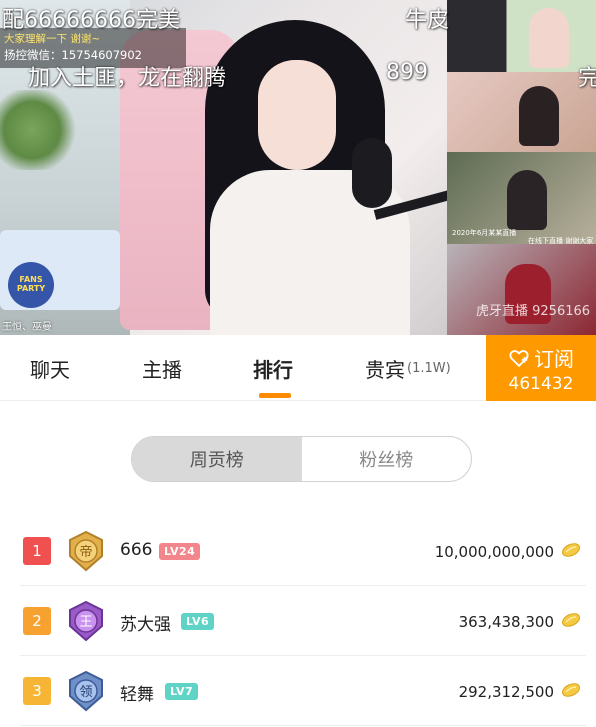 Image resolution: width=596 pixels, height=727 pixels. What do you see at coordinates (137, 692) in the screenshot?
I see `user-name: 轻舞` at bounding box center [137, 692].